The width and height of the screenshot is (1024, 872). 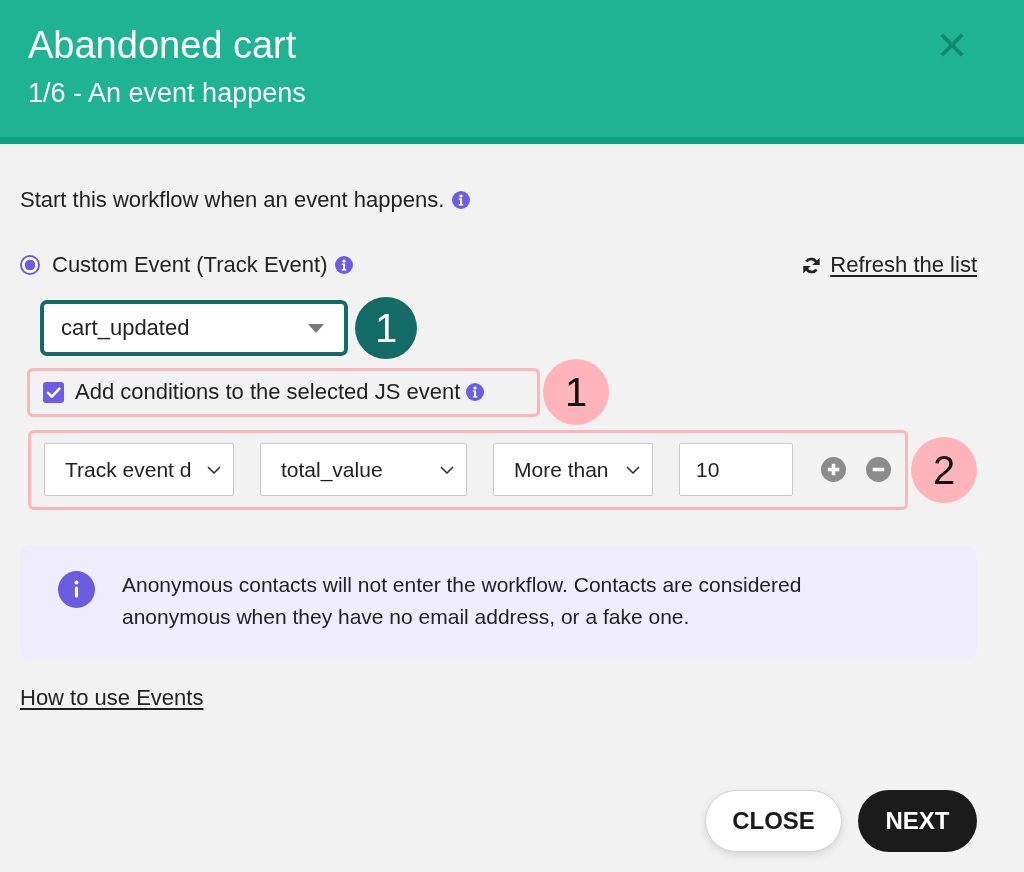 What do you see at coordinates (112, 698) in the screenshot?
I see `help-link: How to use Events` at bounding box center [112, 698].